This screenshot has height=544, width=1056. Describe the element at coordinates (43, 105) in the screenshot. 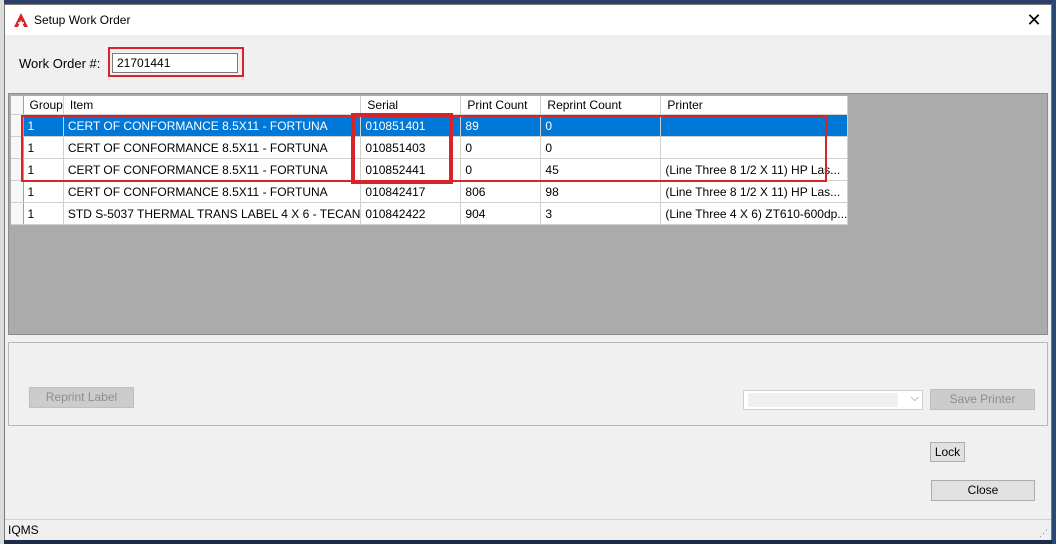

I see `column-header-group: Group` at that location.